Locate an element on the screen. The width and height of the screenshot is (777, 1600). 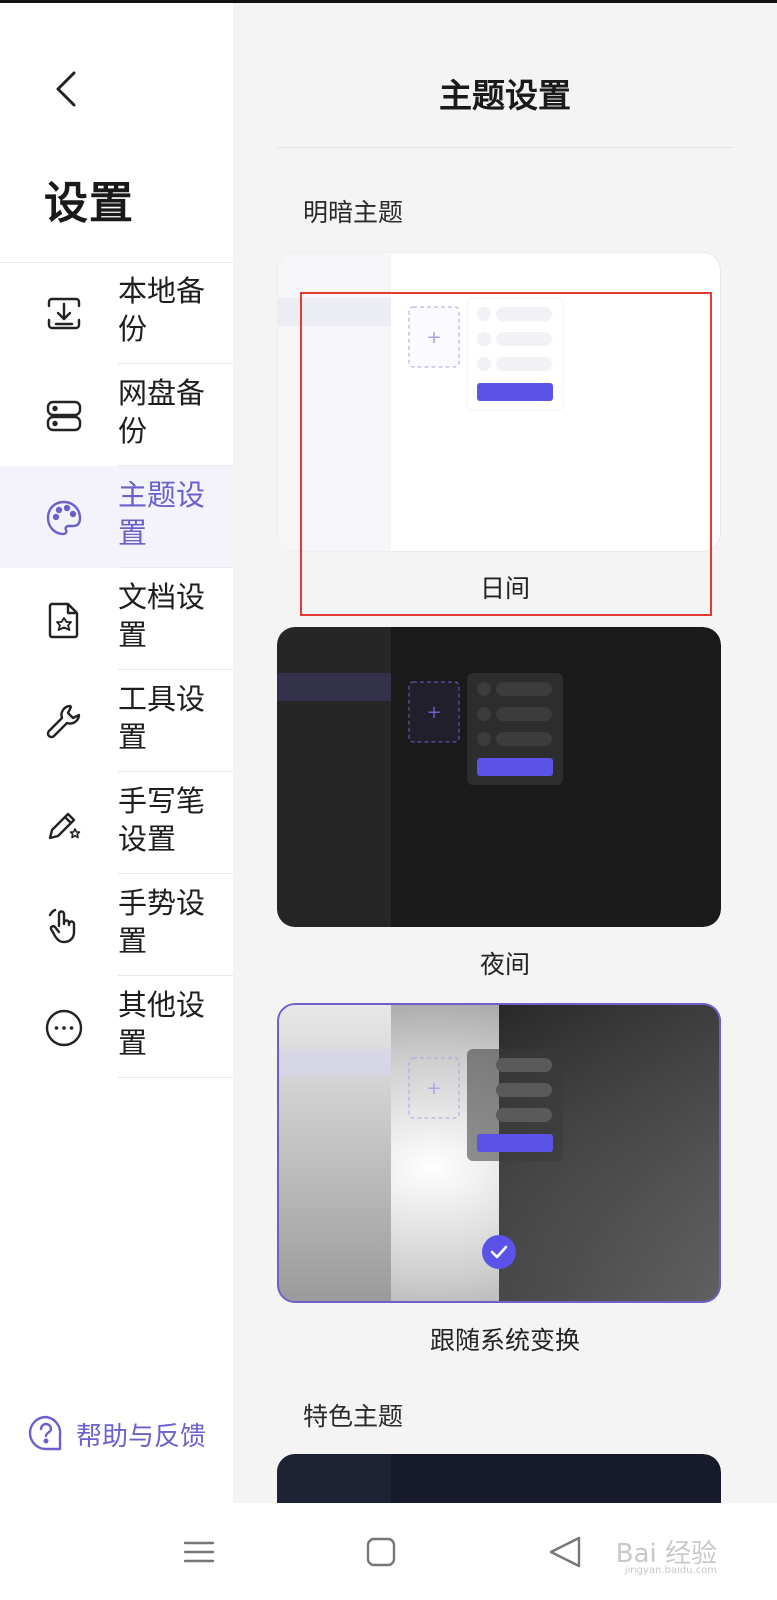
annotation-highlight-box is located at coordinates (506, 454).